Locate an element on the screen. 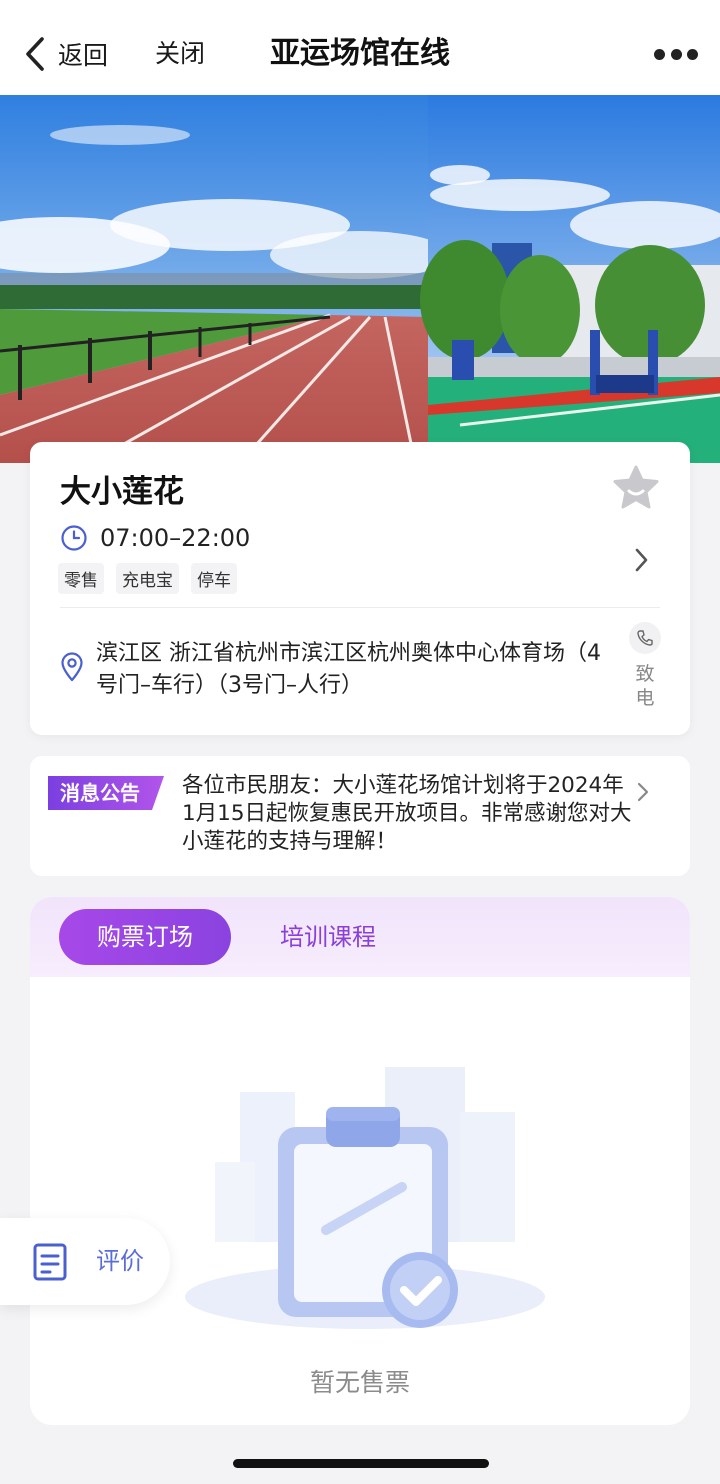 This screenshot has width=720, height=1484. amenity-tag: 充电宝 is located at coordinates (147, 578).